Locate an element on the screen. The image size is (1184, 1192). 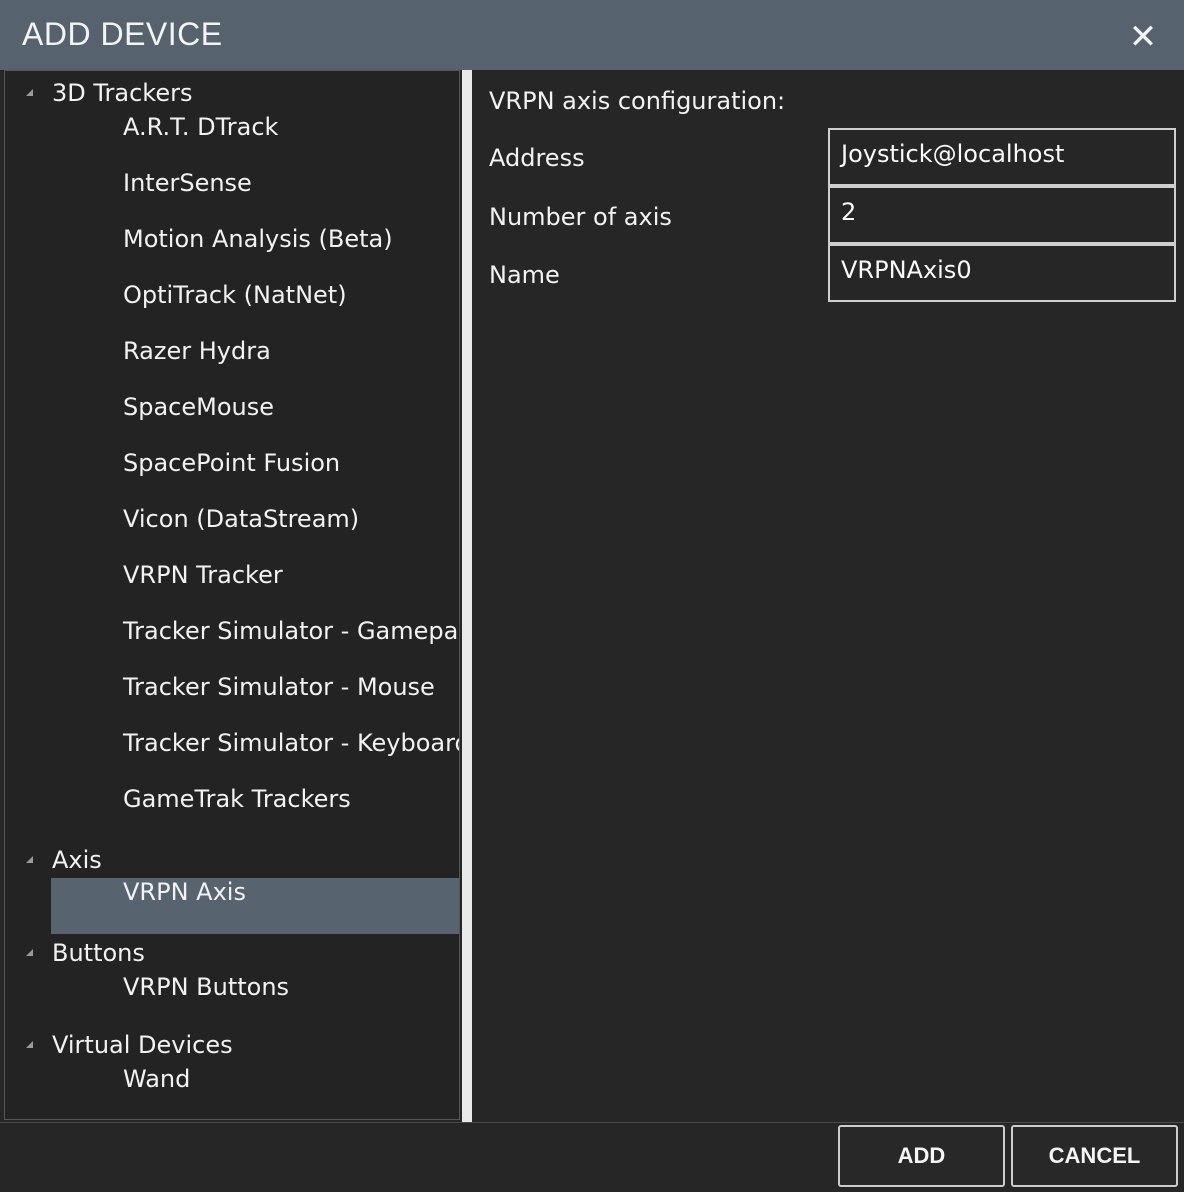
tree-item-vrpn-axis: VRPN Axis is located at coordinates (255, 906).